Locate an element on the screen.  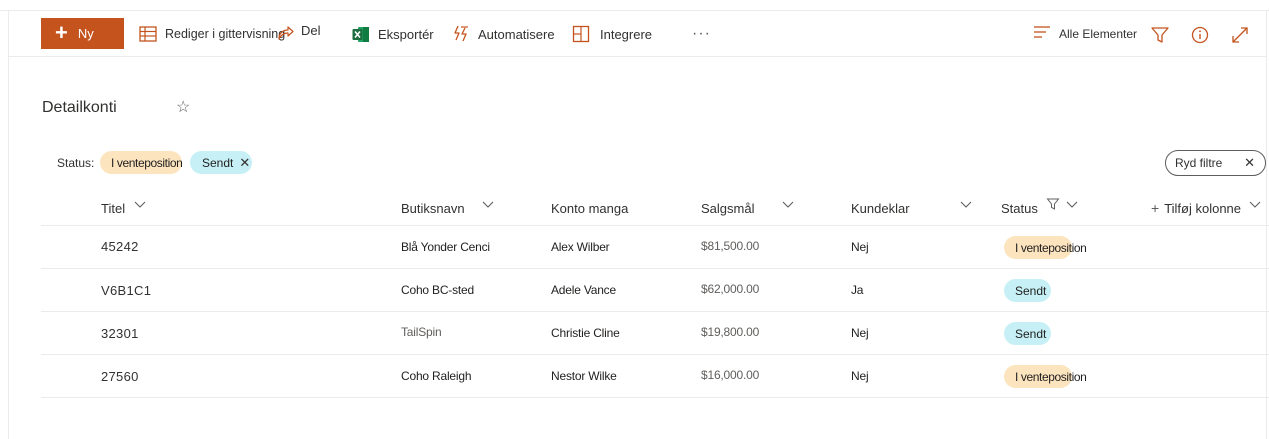
column-header-title: Titel is located at coordinates (113, 208).